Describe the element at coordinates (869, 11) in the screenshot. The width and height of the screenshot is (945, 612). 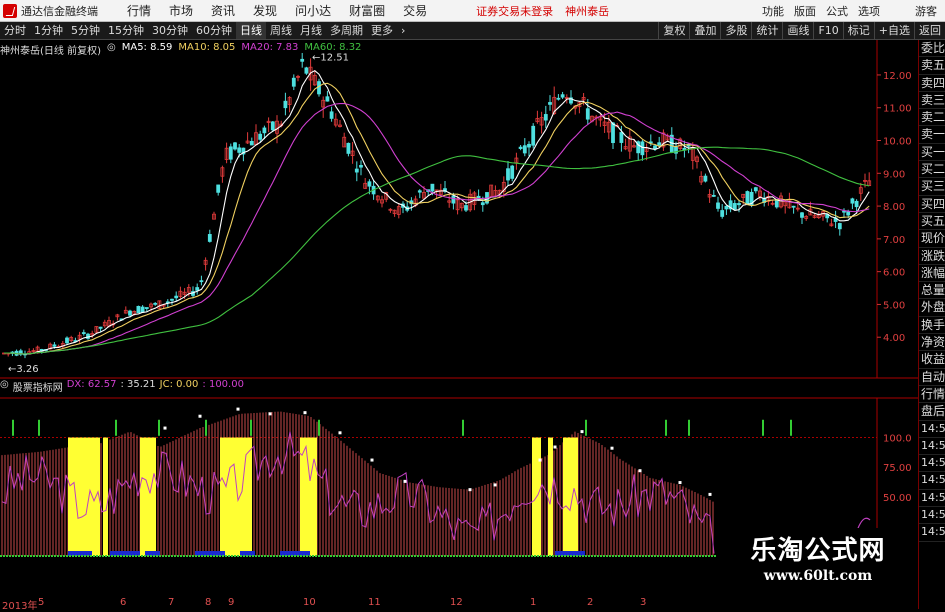
I see `menu-options: 选项` at that location.